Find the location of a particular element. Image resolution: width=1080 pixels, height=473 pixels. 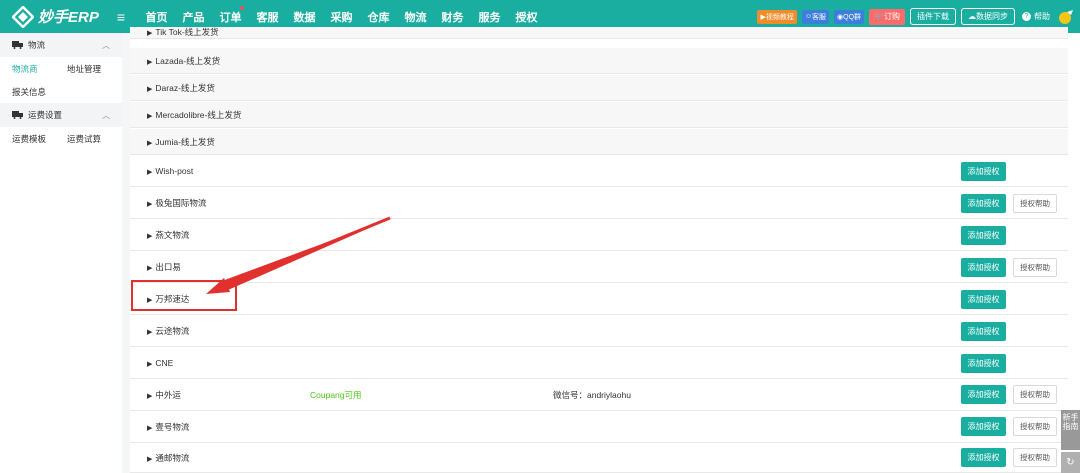

help-link: ? 帮助 is located at coordinates (1036, 16).